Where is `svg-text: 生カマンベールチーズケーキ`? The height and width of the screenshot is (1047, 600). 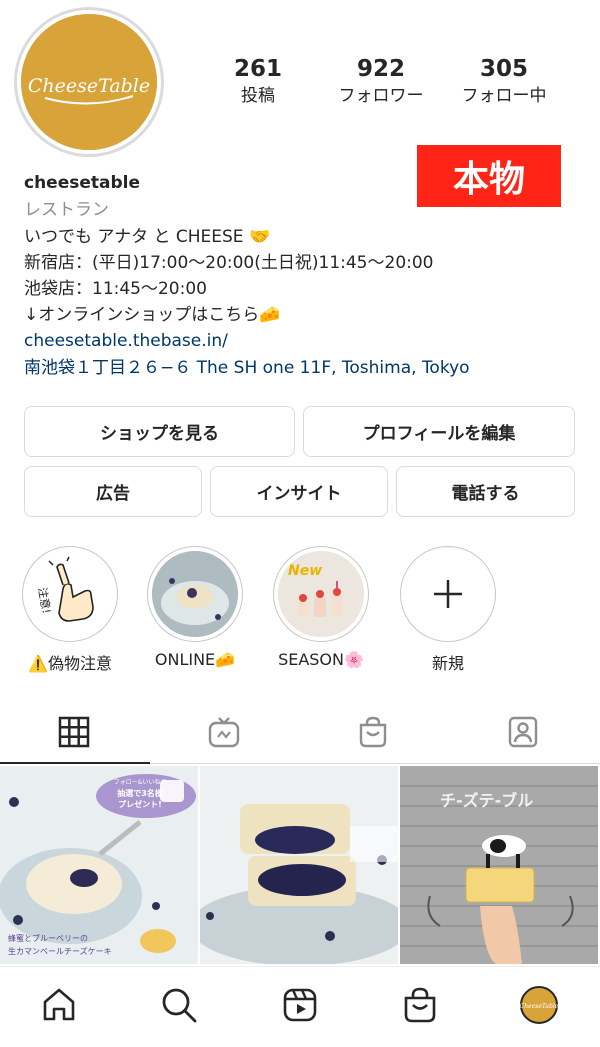 svg-text: 生カマンベールチーズケーキ is located at coordinates (60, 951).